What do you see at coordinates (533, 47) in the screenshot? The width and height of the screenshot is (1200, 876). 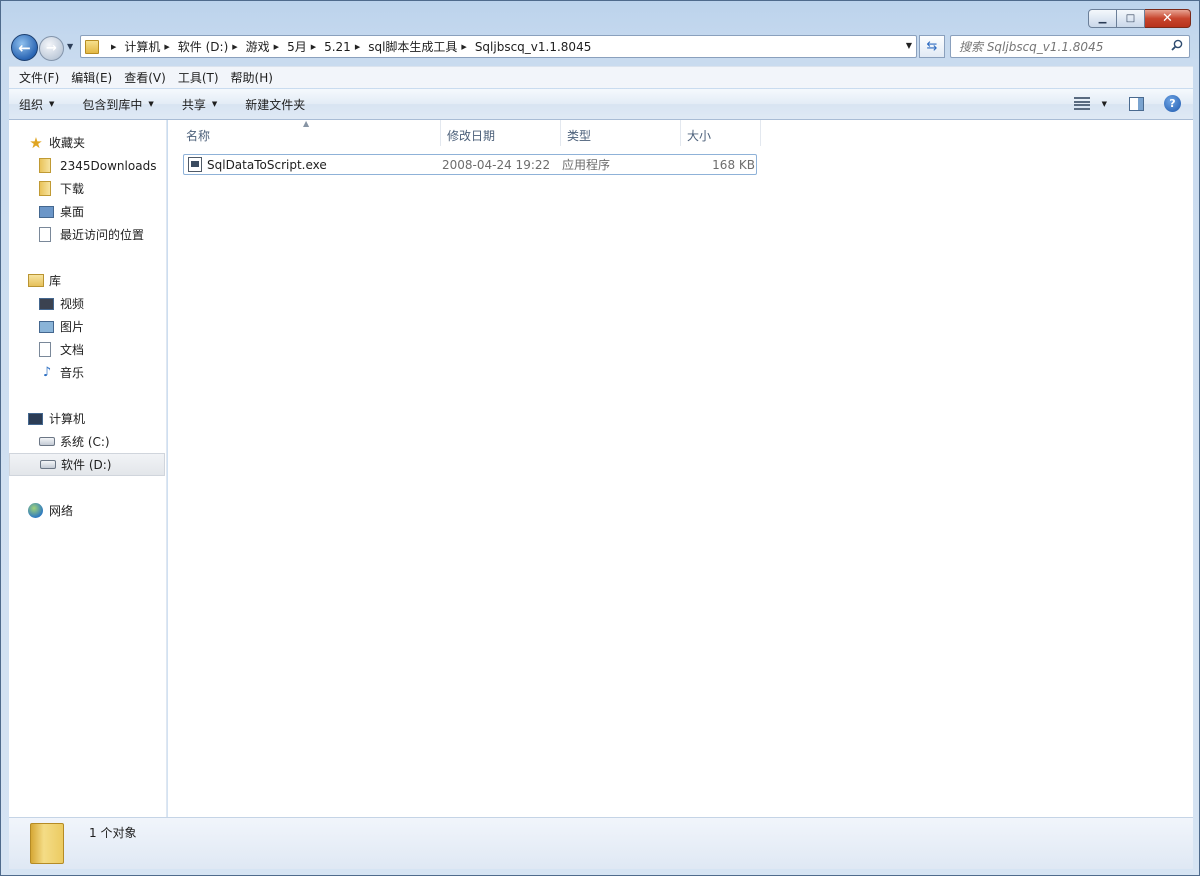 I see `breadcrumb-current-folder: Sqljbscq_v1.1.8045` at bounding box center [533, 47].